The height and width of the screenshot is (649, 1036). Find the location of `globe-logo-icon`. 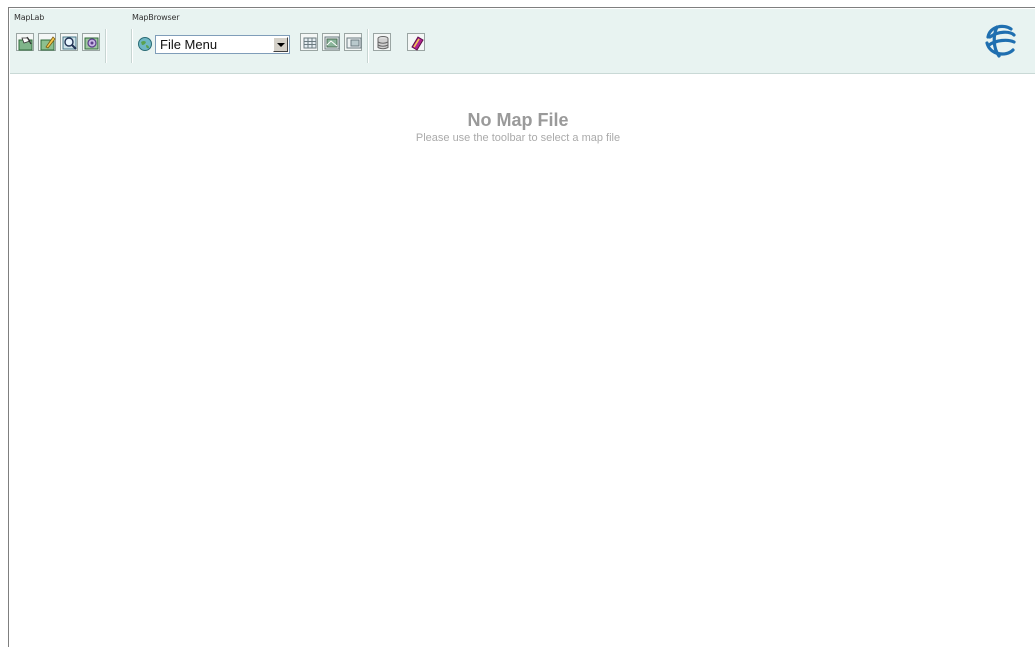

globe-logo-icon is located at coordinates (1000, 41).